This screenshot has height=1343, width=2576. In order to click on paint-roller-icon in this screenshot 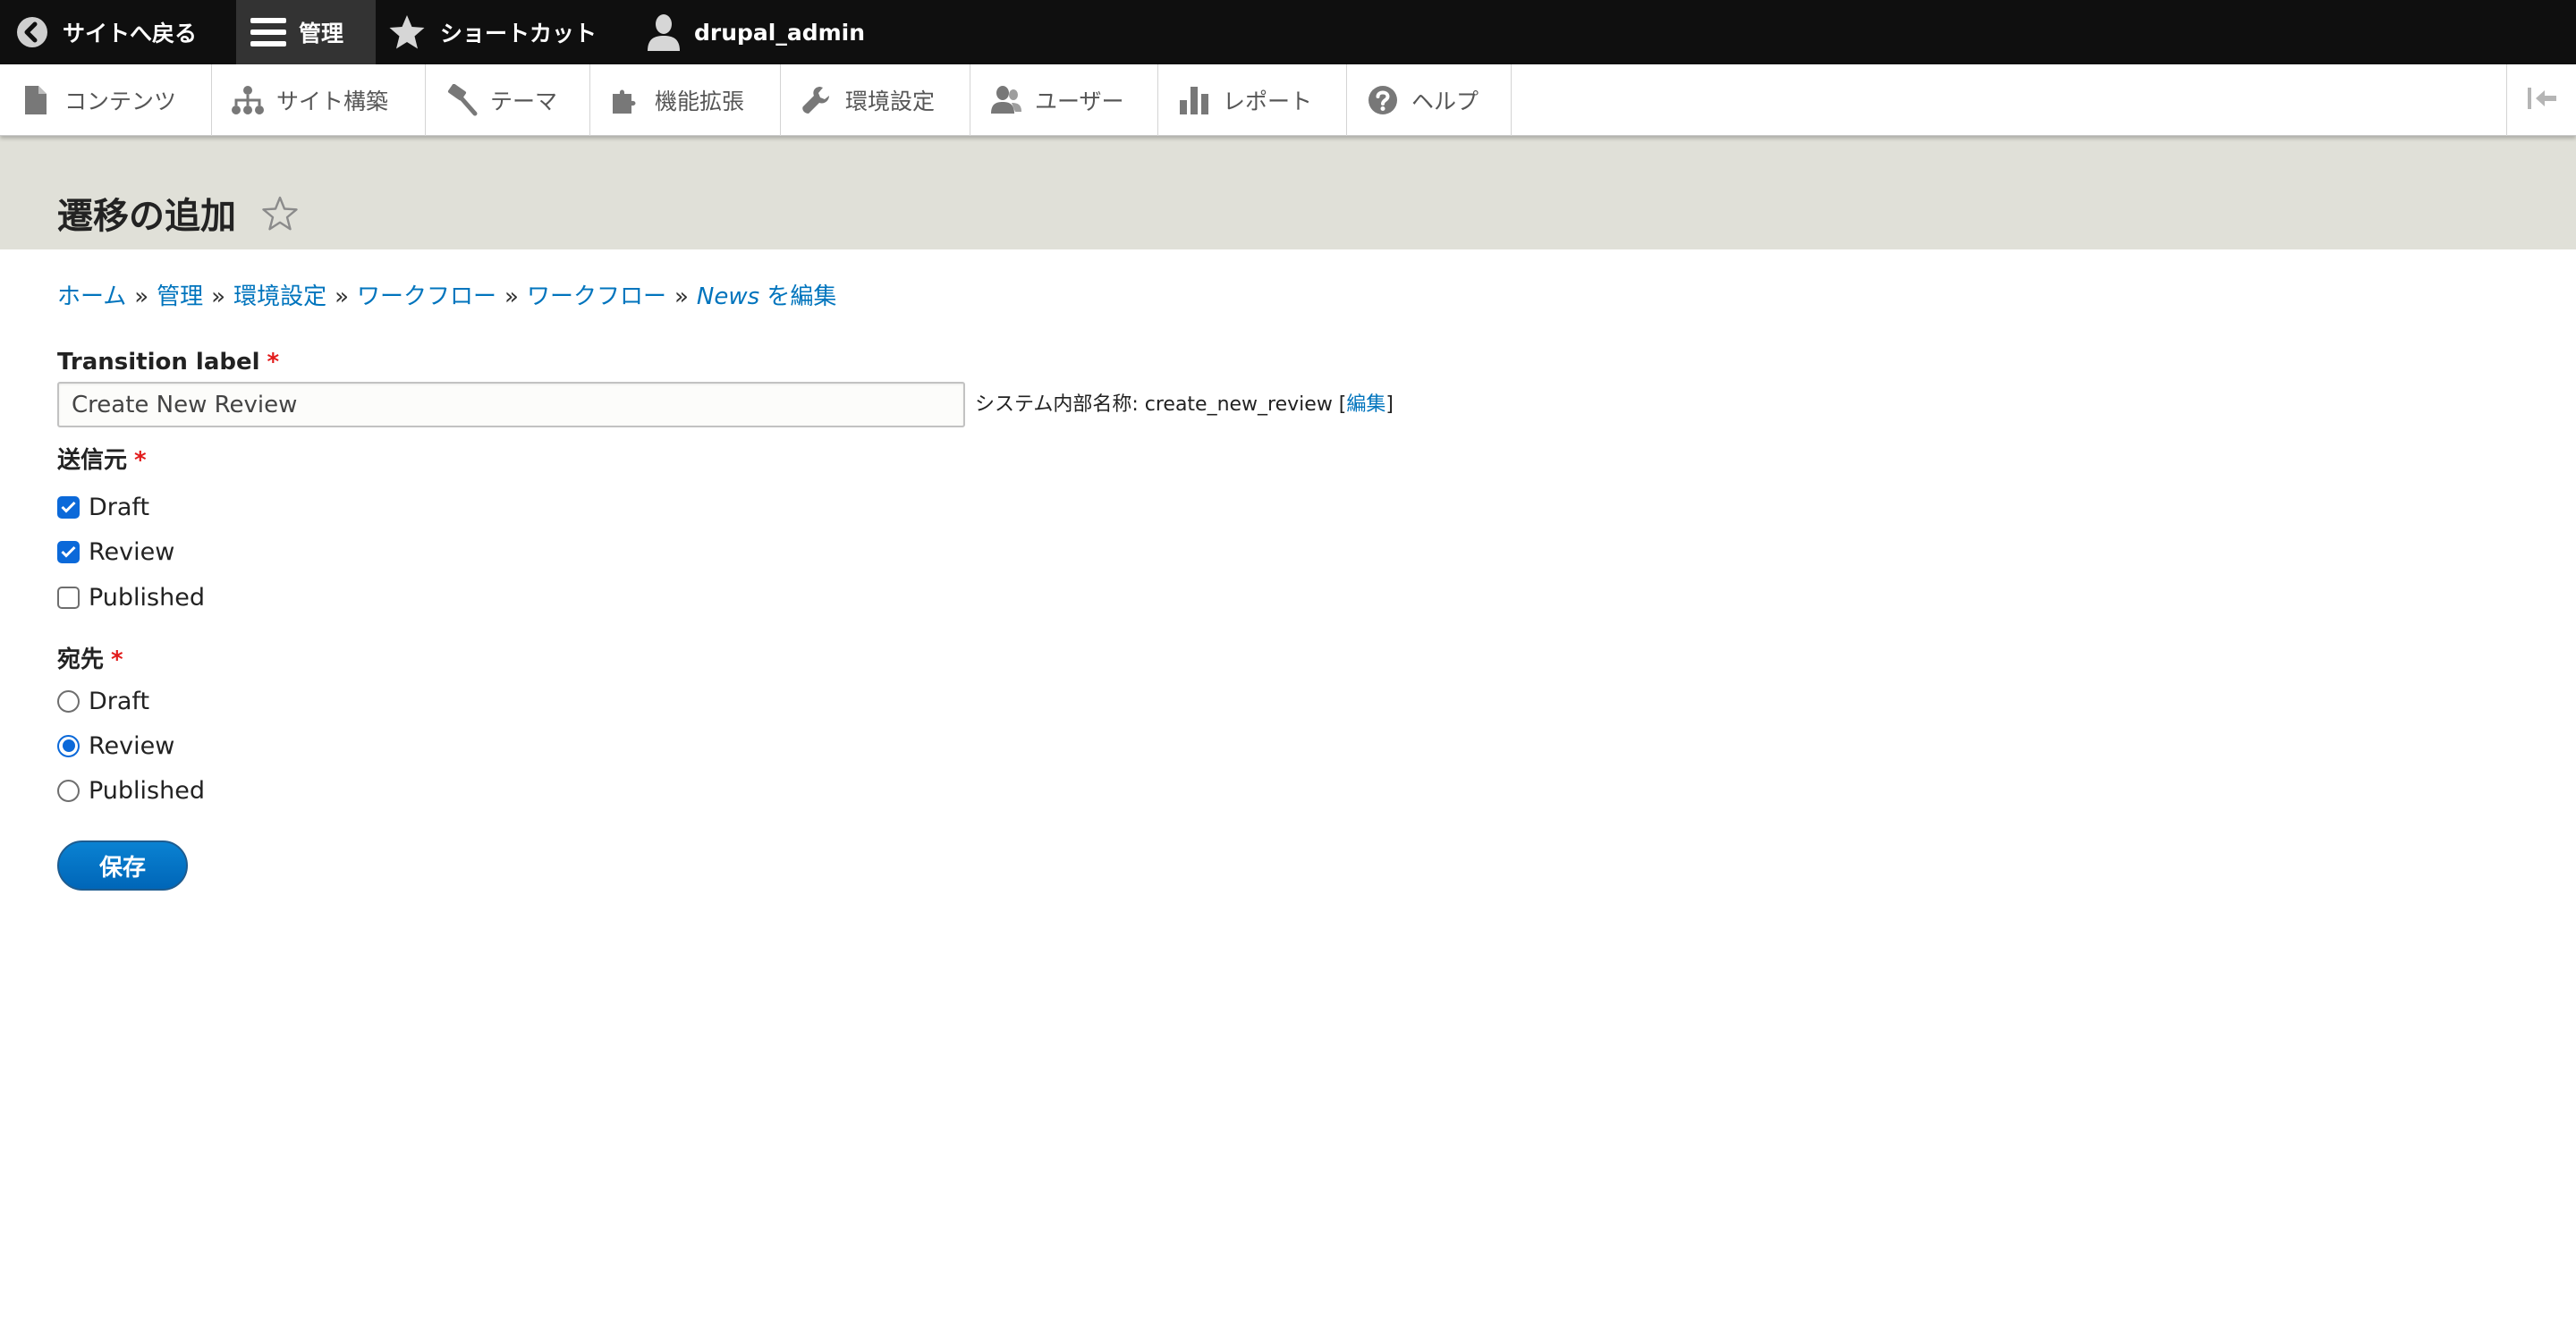, I will do `click(461, 100)`.